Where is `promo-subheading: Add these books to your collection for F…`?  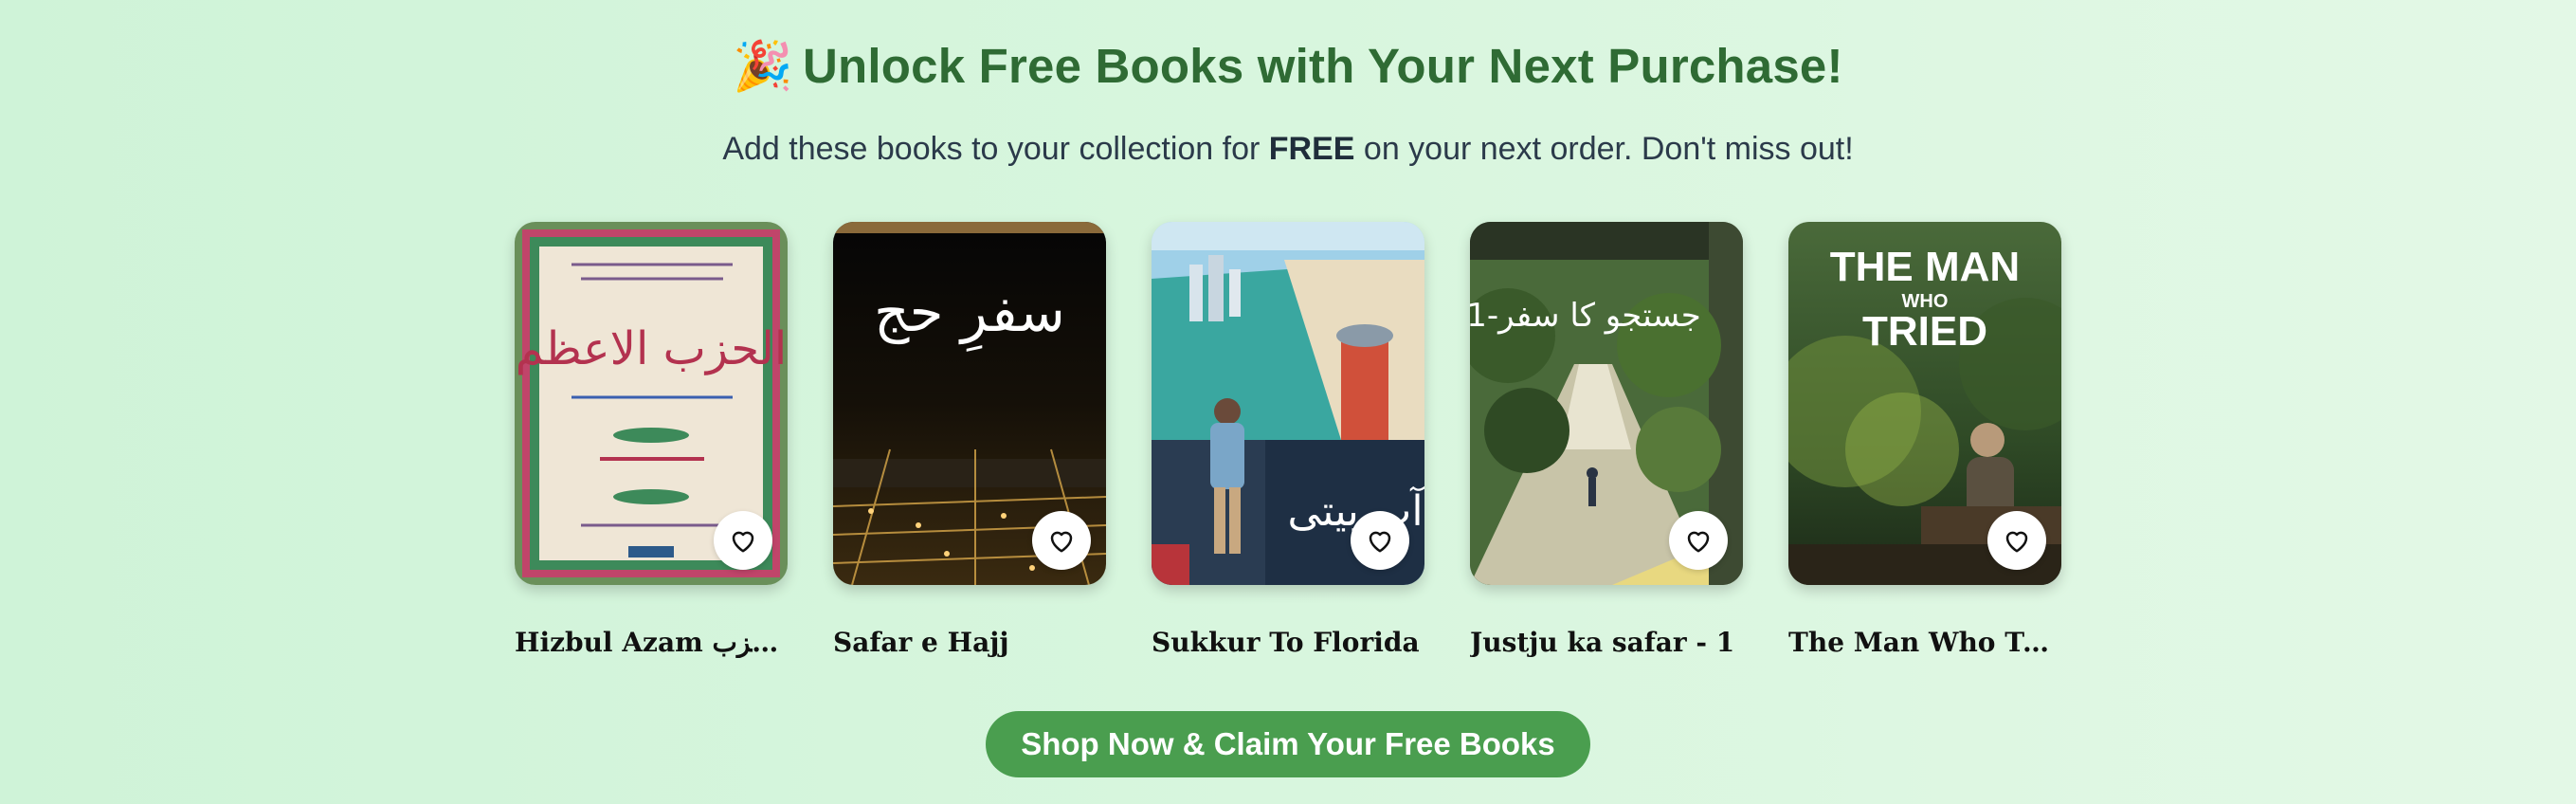 promo-subheading: Add these books to your collection for F… is located at coordinates (1288, 150).